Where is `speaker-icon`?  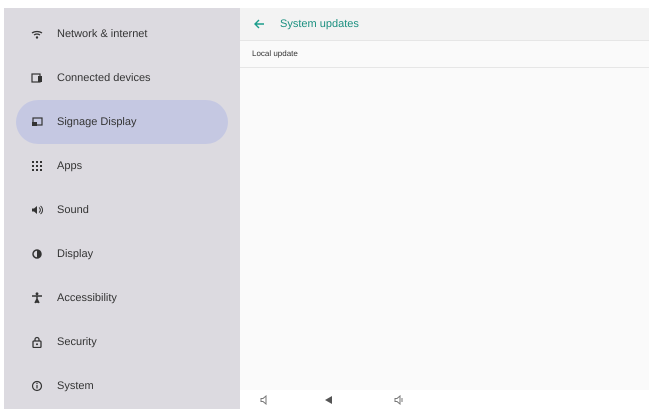
speaker-icon is located at coordinates (37, 210).